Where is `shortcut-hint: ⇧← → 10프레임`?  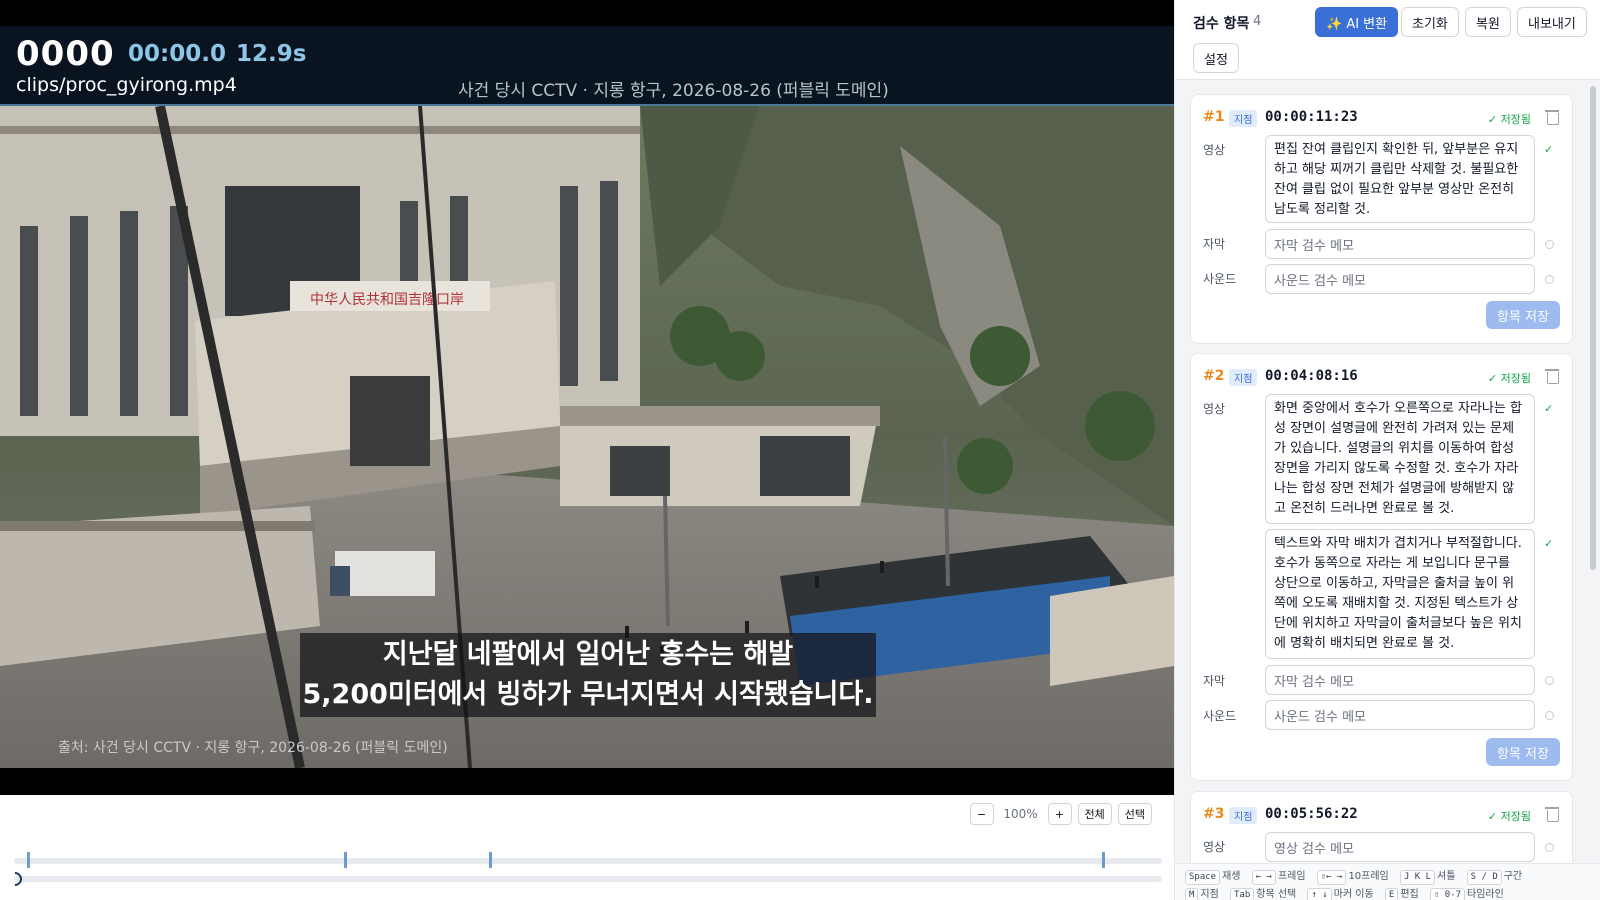
shortcut-hint: ⇧← → 10프레임 is located at coordinates (1352, 877).